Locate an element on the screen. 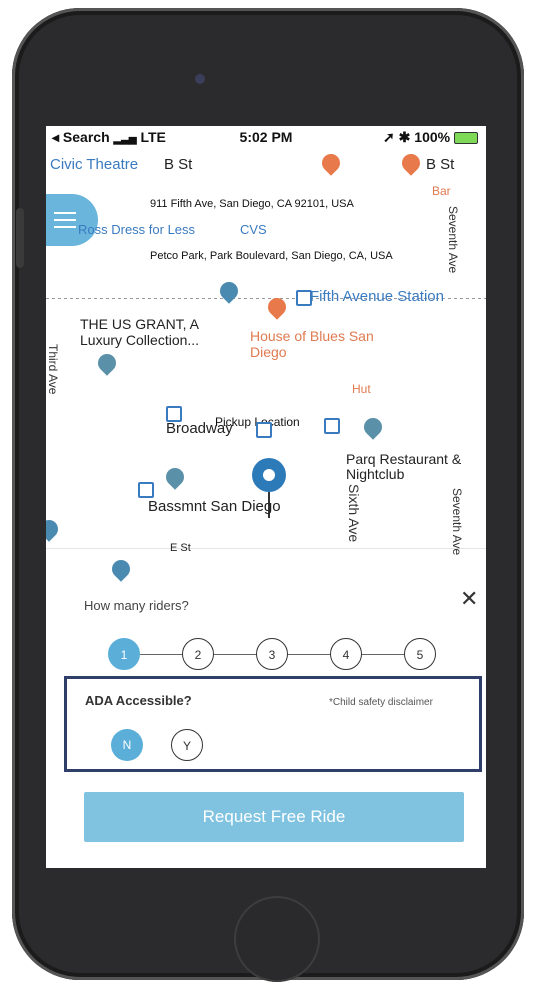 Image resolution: width=534 pixels, height=986 pixels. home-button is located at coordinates (277, 939).